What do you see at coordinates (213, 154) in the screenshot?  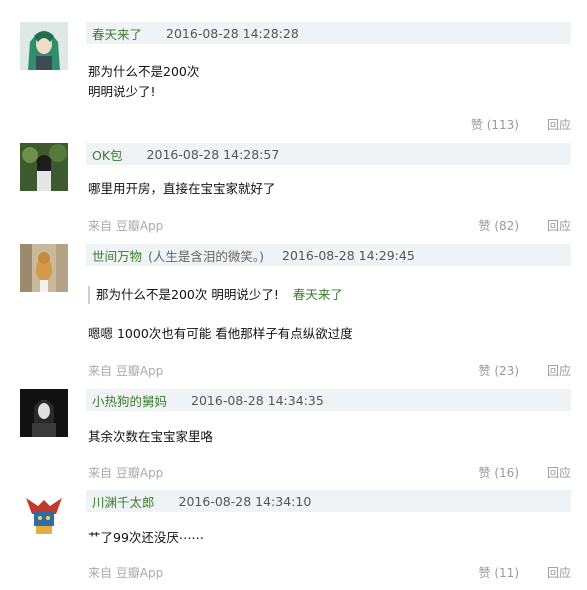 I see `timestamp: 2016-08-28 14:28:57` at bounding box center [213, 154].